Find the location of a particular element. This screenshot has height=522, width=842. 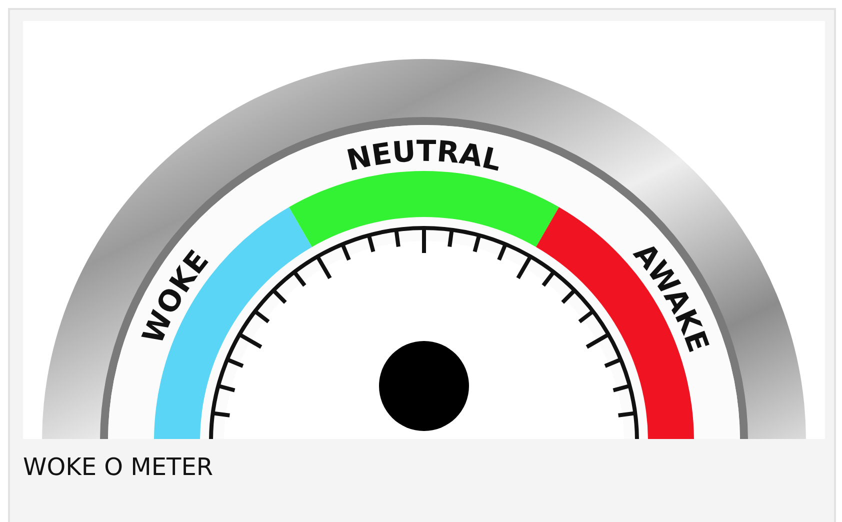

image-caption: WOKE O METER is located at coordinates (118, 467).